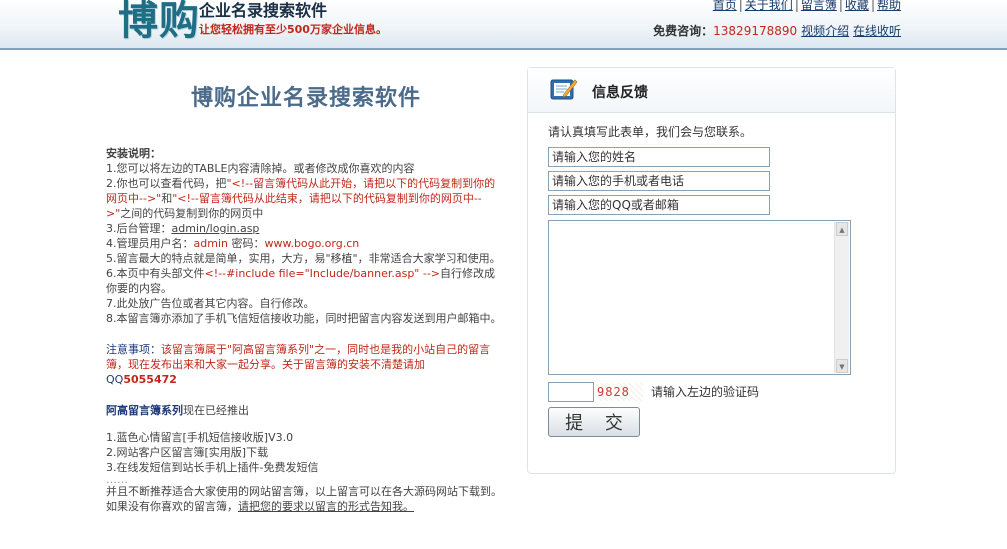 Image resolution: width=1007 pixels, height=549 pixels. Describe the element at coordinates (144, 410) in the screenshot. I see `series-label: 阿高留言簿系列` at that location.